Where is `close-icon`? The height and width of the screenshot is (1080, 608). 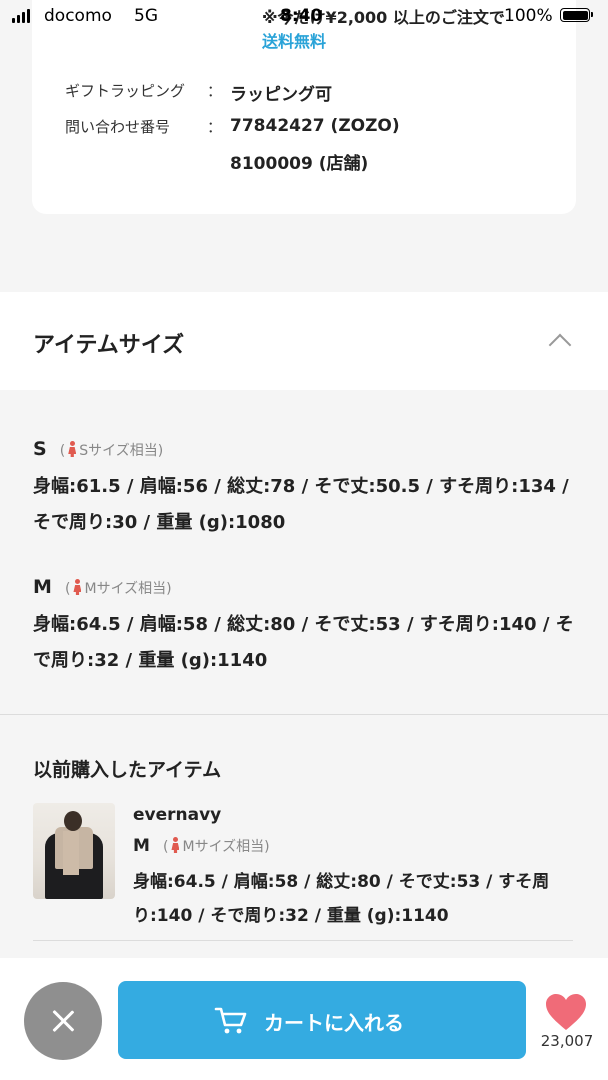
close-icon is located at coordinates (63, 1021).